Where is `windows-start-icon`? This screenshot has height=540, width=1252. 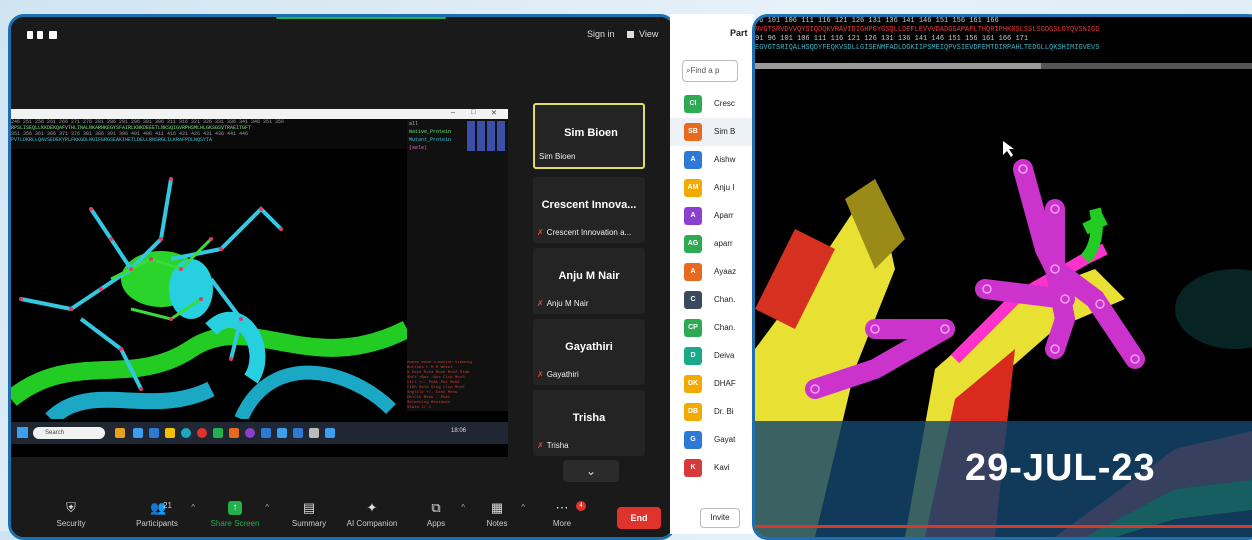 windows-start-icon is located at coordinates (22, 432).